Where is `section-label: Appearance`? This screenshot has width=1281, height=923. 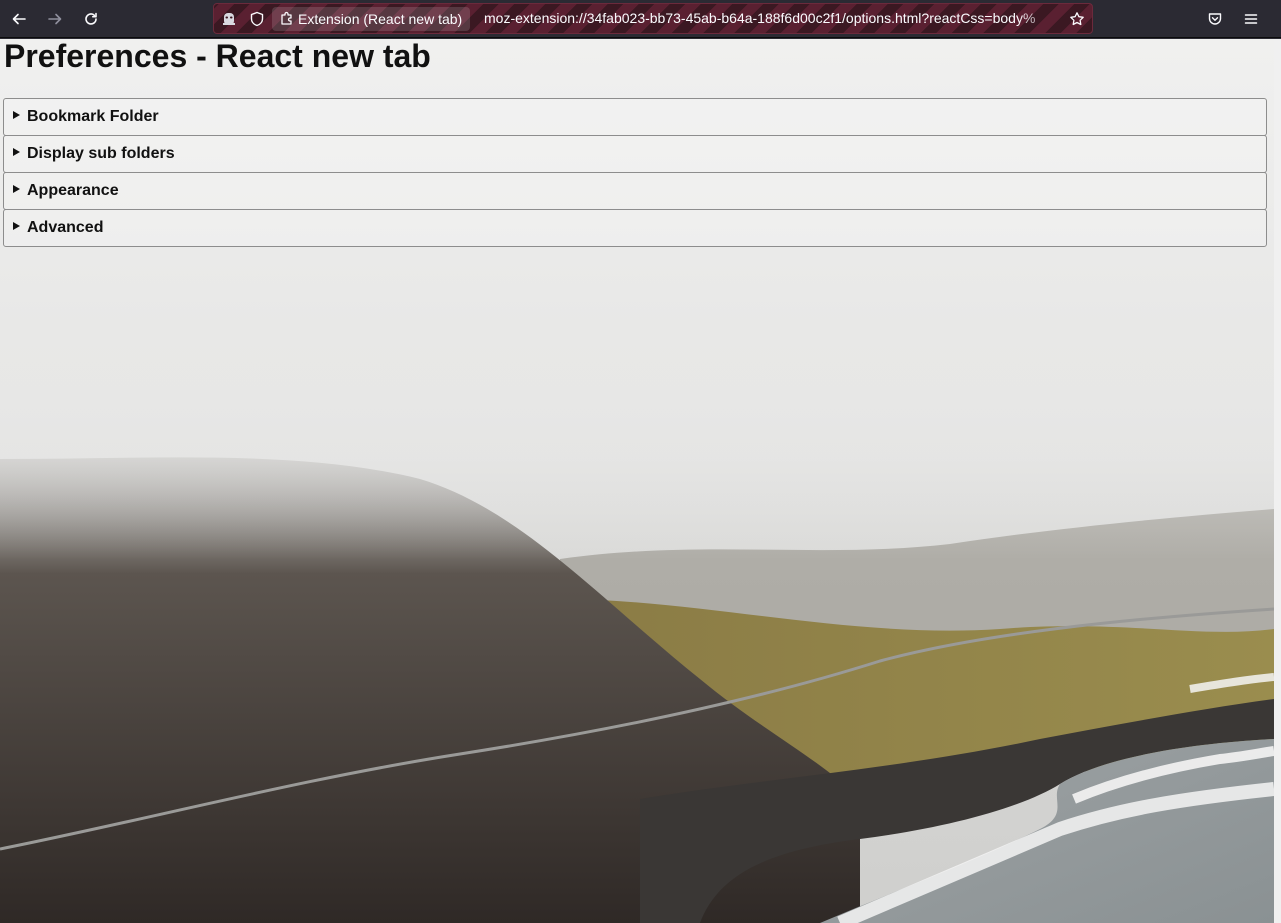
section-label: Appearance is located at coordinates (73, 190).